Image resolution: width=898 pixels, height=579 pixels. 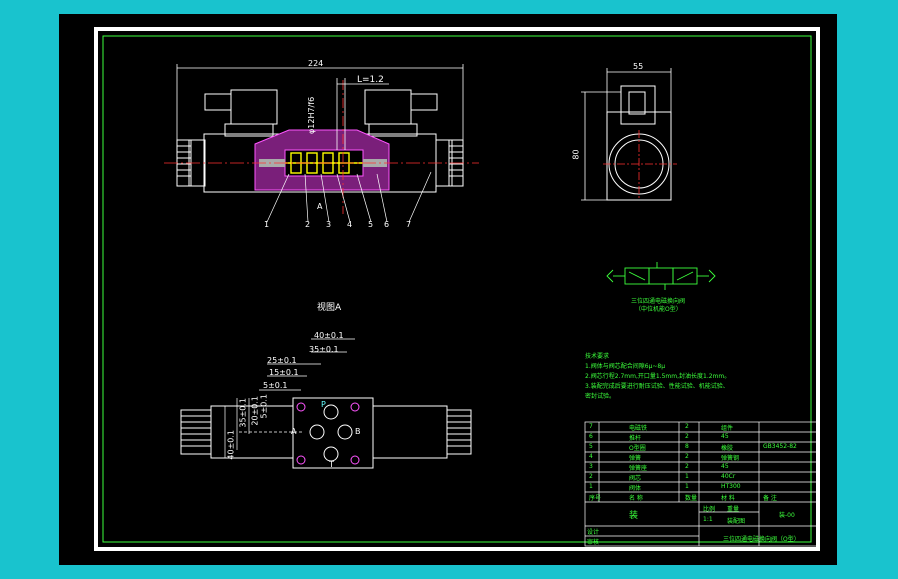 What do you see at coordinates (629, 134) in the screenshot?
I see `side-view` at bounding box center [629, 134].